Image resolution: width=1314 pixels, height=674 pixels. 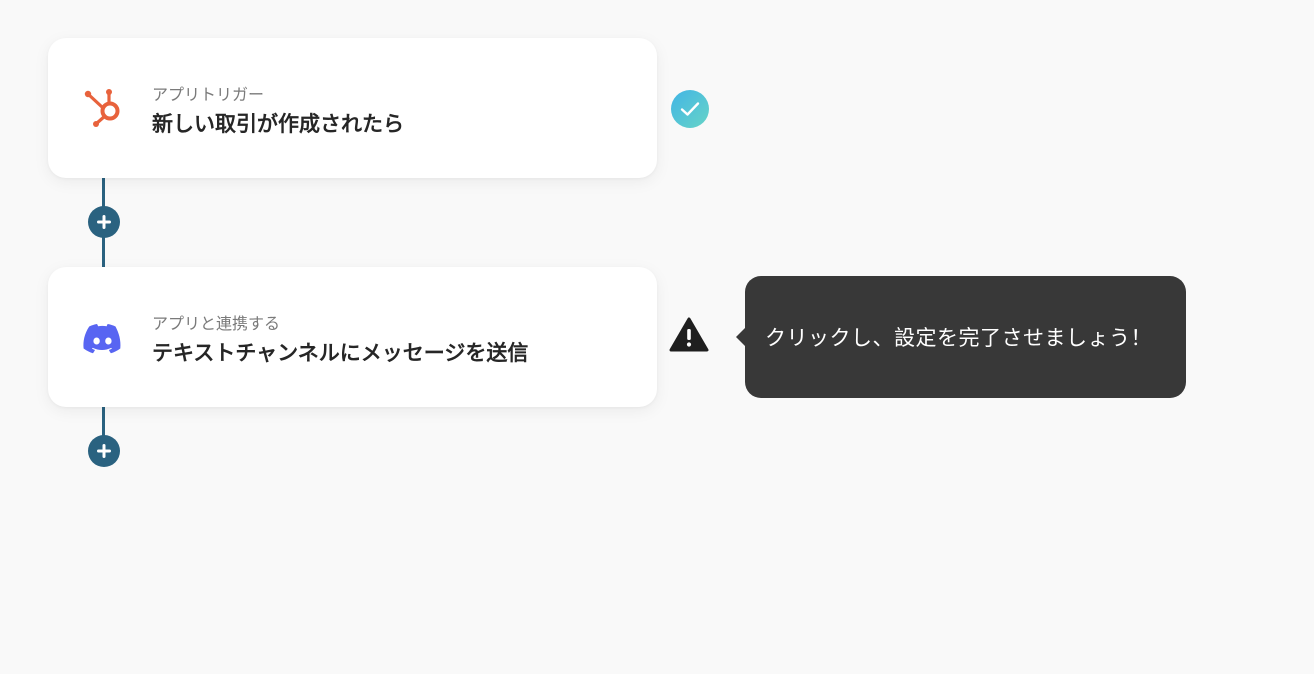 What do you see at coordinates (103, 422) in the screenshot?
I see `connector-line` at bounding box center [103, 422].